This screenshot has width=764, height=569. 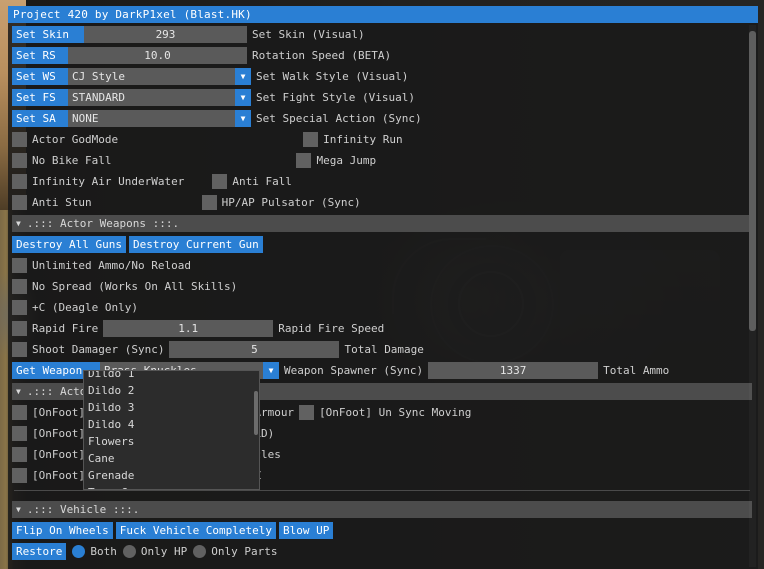 I want to click on rapid-fire-speed-slider: 1.1, so click(x=188, y=328).